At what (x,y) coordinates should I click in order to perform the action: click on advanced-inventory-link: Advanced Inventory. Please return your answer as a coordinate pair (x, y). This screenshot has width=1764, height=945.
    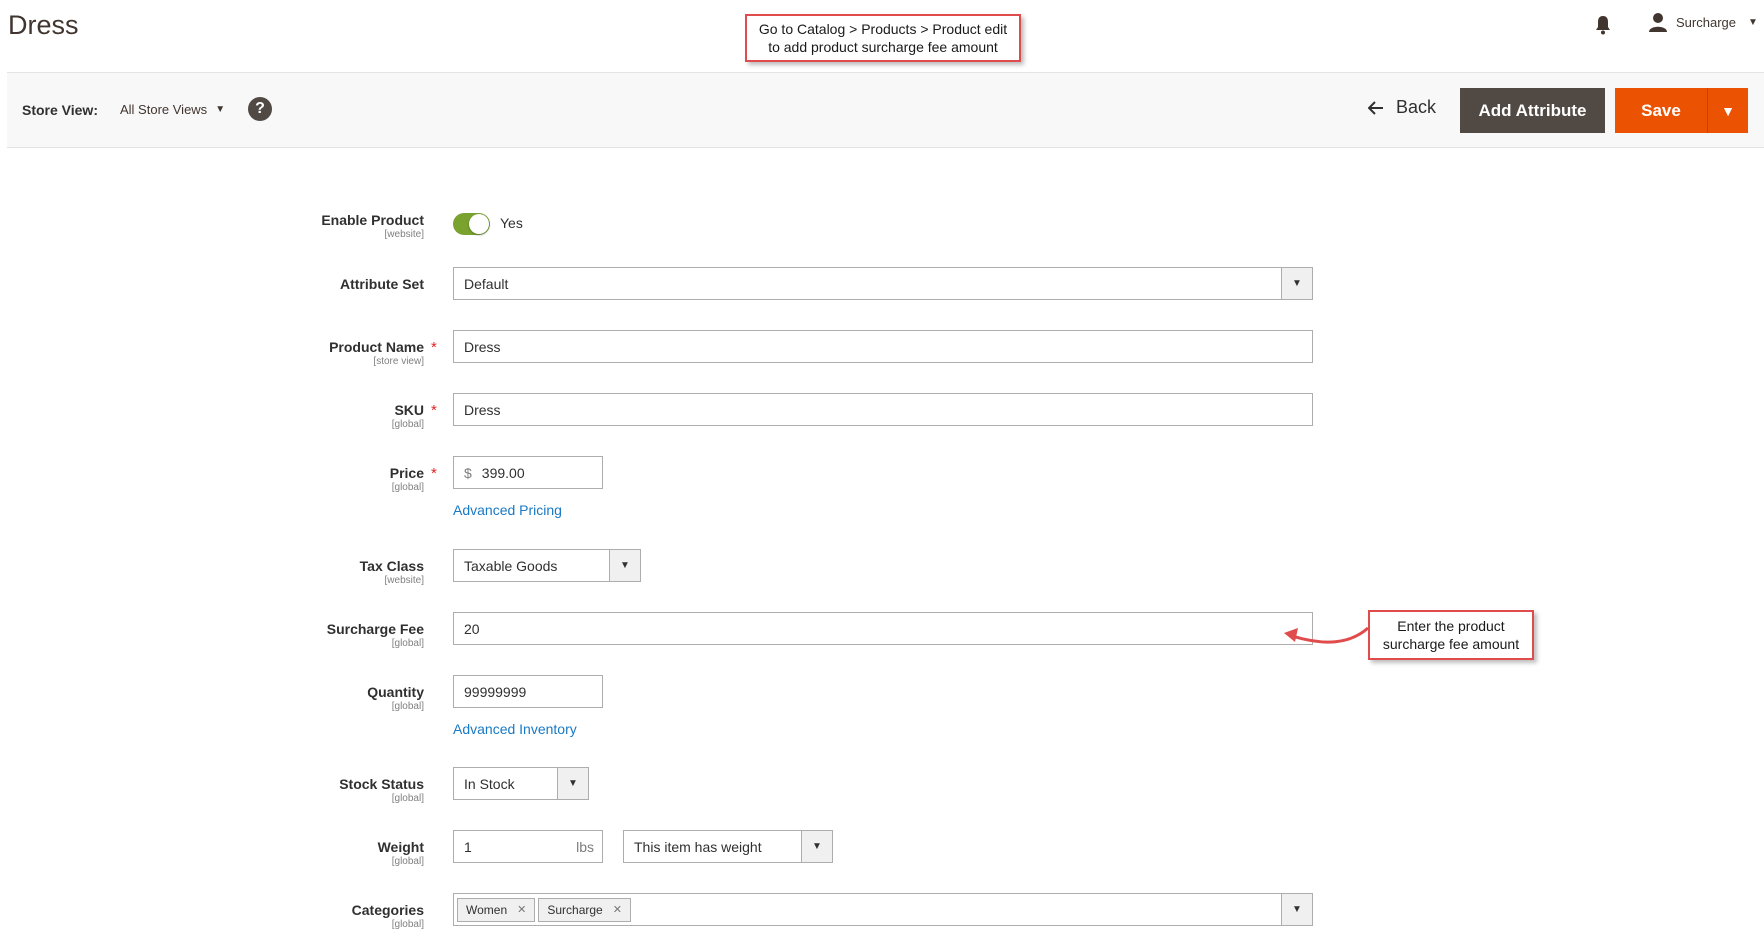
    Looking at the image, I should click on (515, 729).